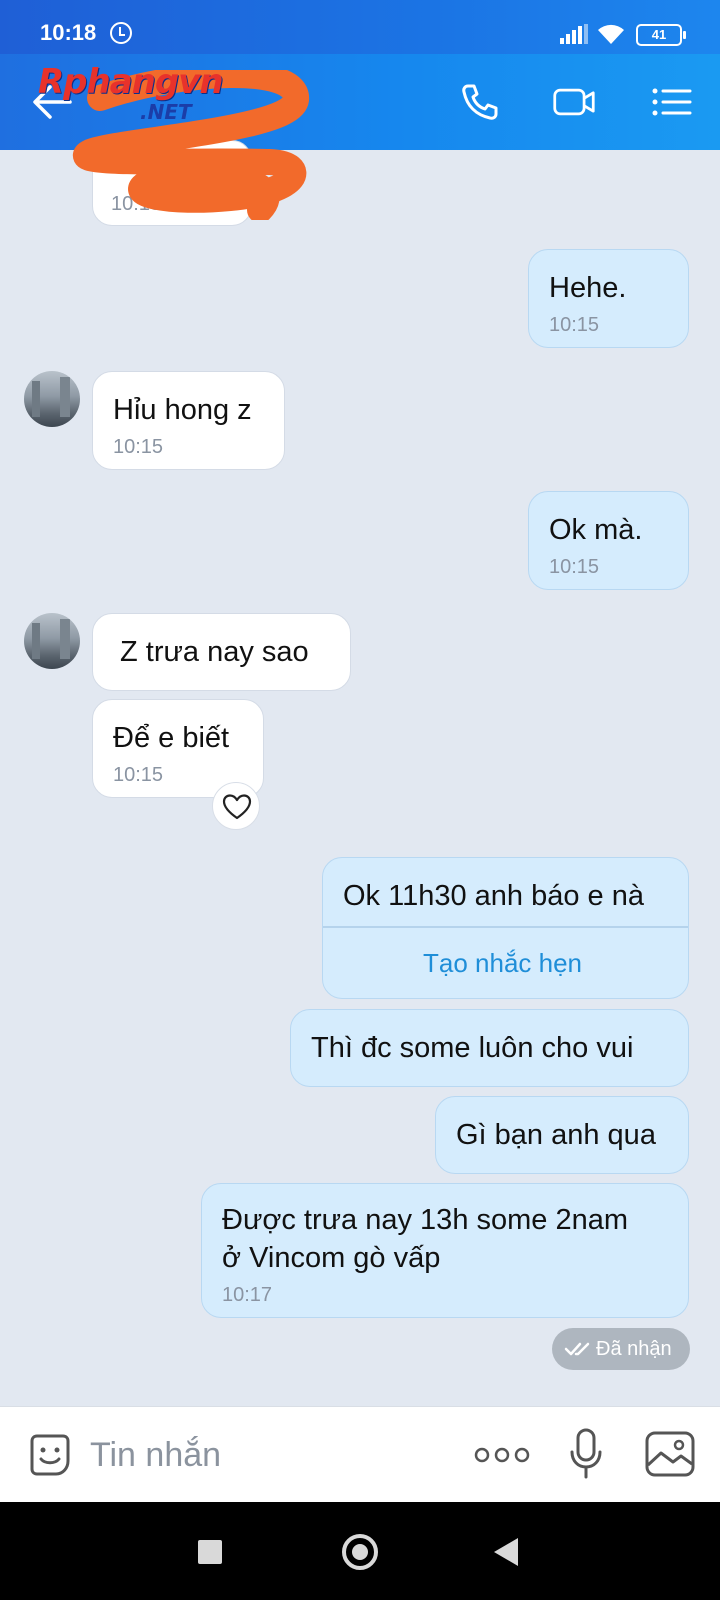 The image size is (720, 1600). What do you see at coordinates (247, 1295) in the screenshot?
I see `message-time: 10:17` at bounding box center [247, 1295].